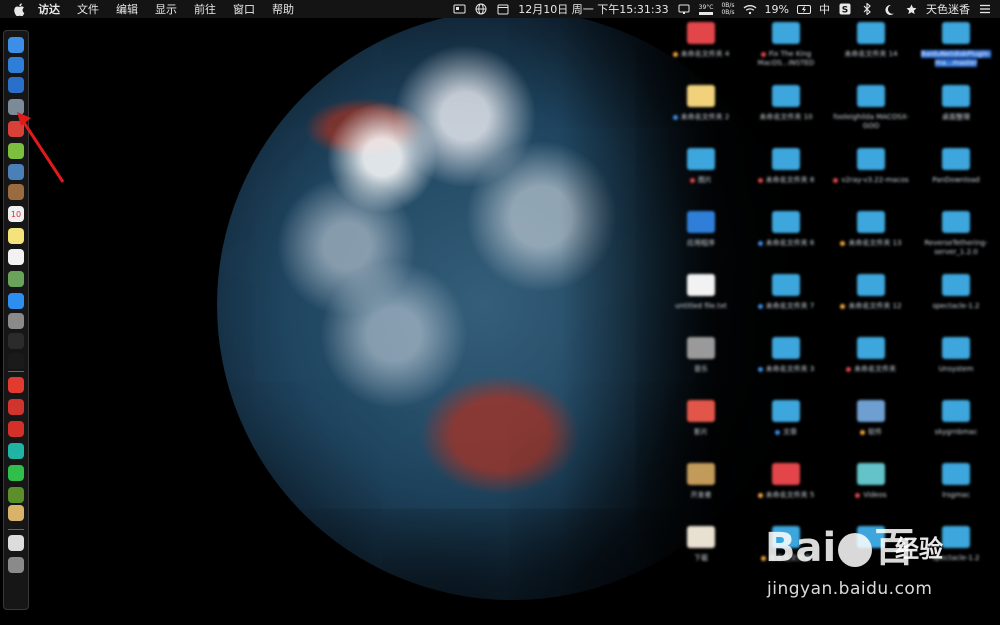 Image resolution: width=1000 pixels, height=625 pixels. I want to click on spotlight-s-icon: S, so click(845, 9).